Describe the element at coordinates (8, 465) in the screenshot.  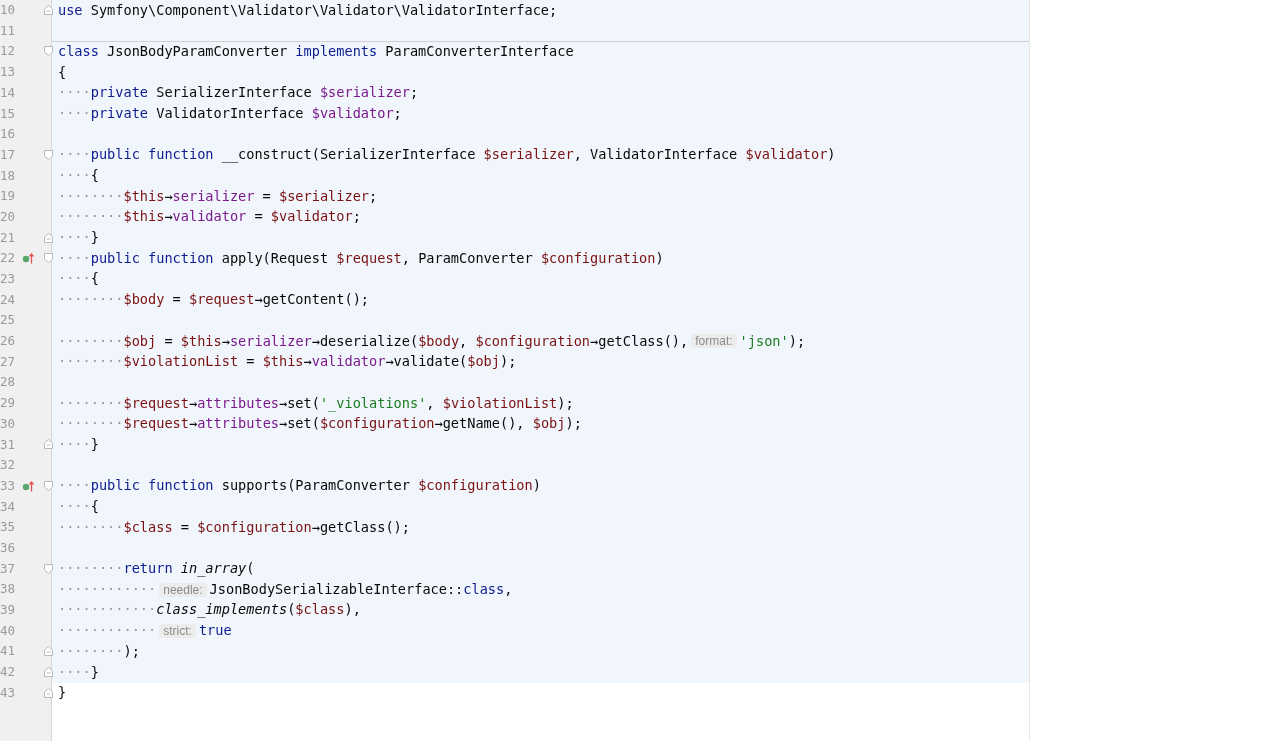
I see `line-number: 32` at that location.